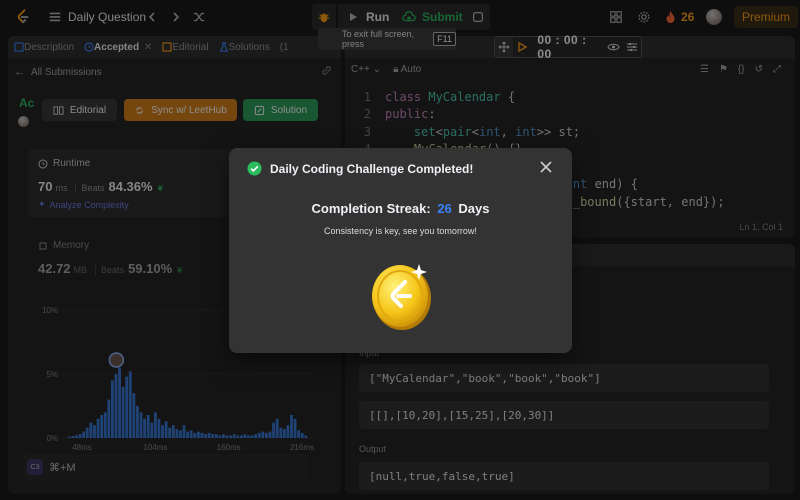  I want to click on streak-value: 26, so click(444, 208).